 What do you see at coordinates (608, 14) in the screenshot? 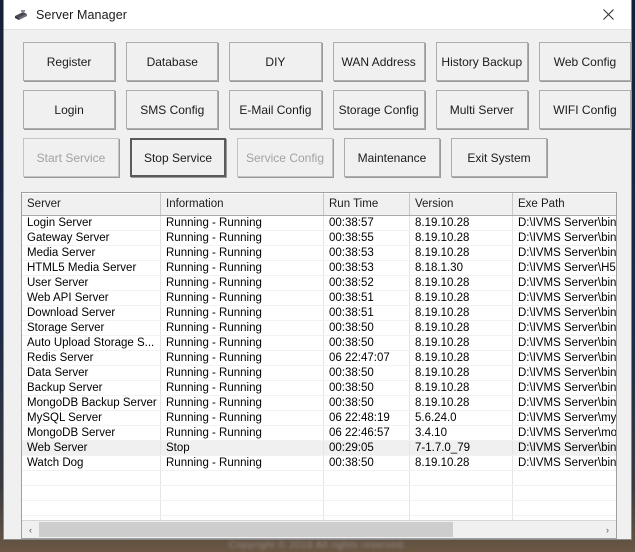
I see `close-icon` at bounding box center [608, 14].